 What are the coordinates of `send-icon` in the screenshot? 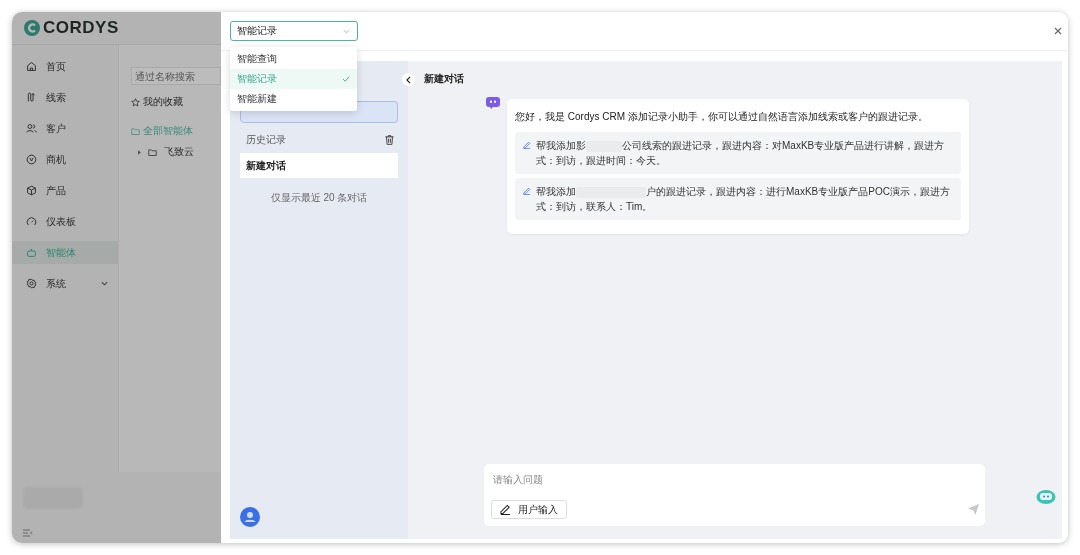 It's located at (973, 509).